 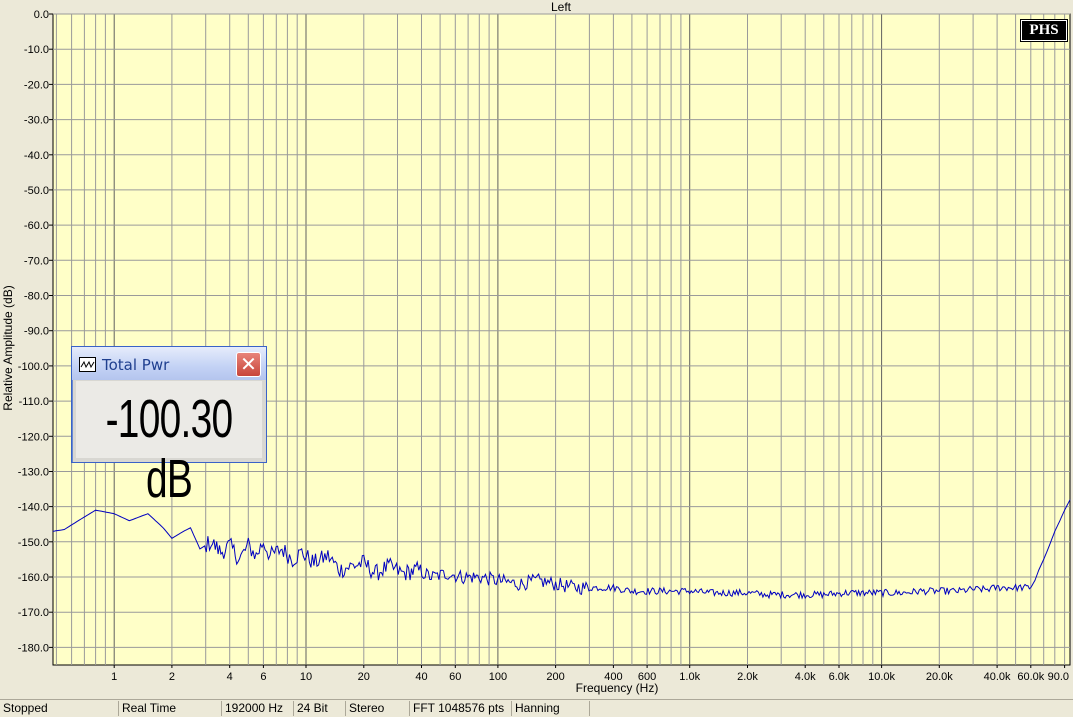 I want to click on x-tick-label: 10.0k, so click(x=881, y=677).